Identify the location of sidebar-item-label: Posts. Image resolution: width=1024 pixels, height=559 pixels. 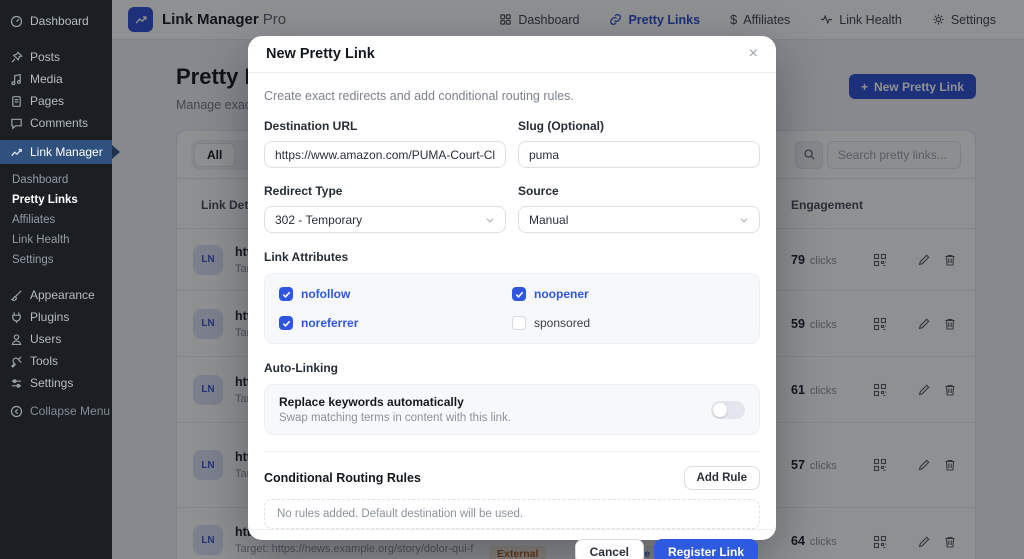
(45, 57).